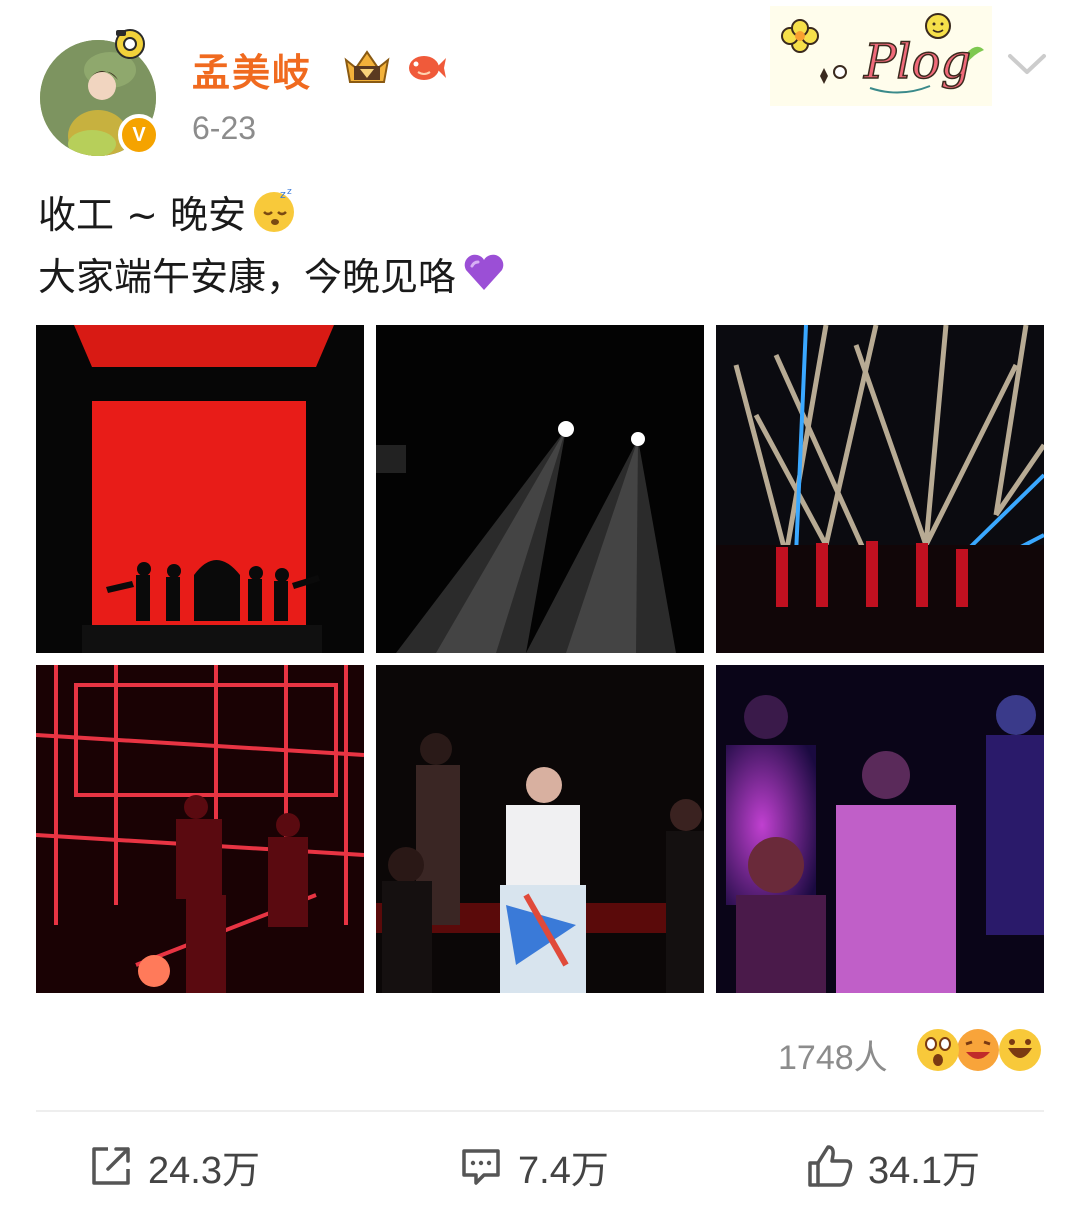 The width and height of the screenshot is (1080, 1211). I want to click on comment-button: 7.4万, so click(533, 1166).